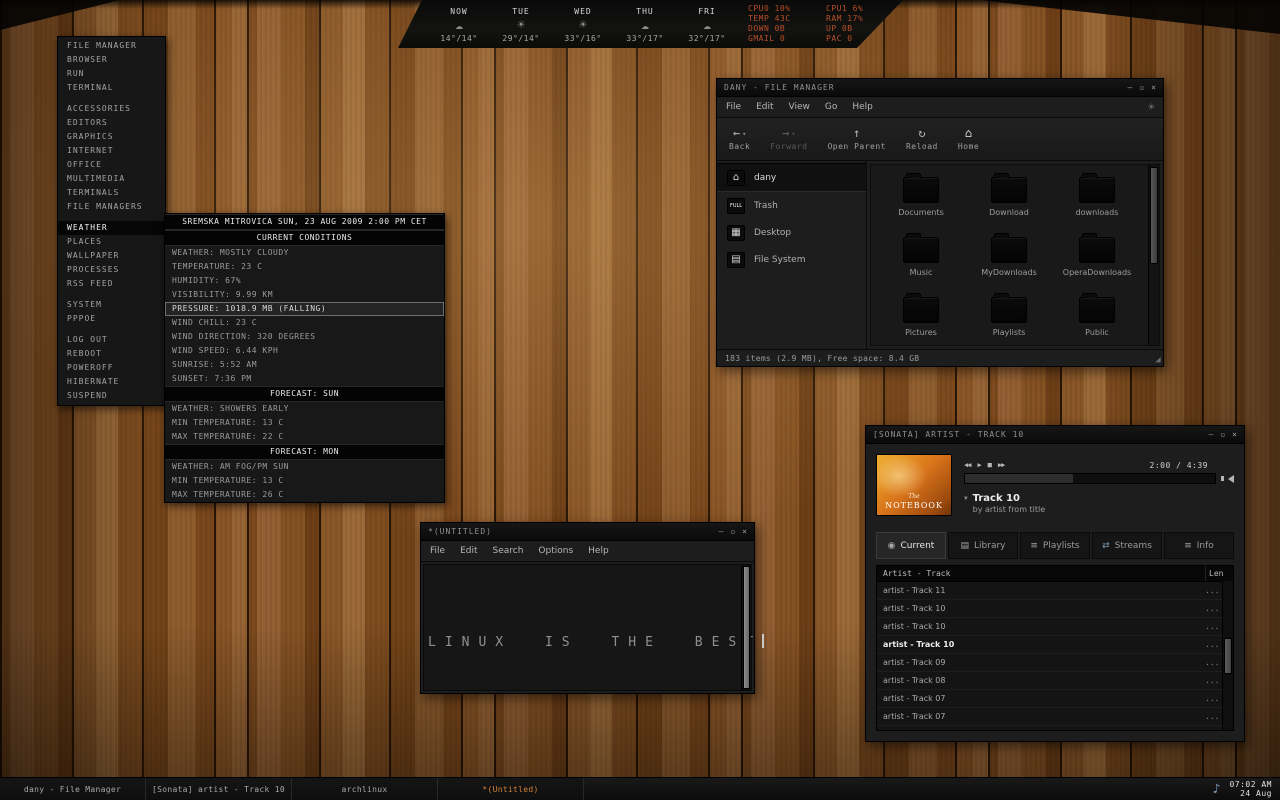 The height and width of the screenshot is (800, 1280). I want to click on weather-menu-item: TEMPERATURE: 23 C, so click(304, 267).